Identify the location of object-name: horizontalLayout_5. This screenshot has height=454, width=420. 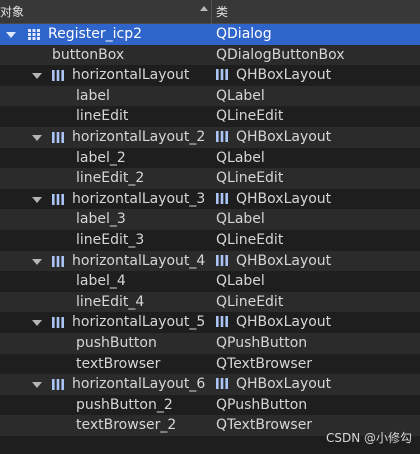
(139, 322).